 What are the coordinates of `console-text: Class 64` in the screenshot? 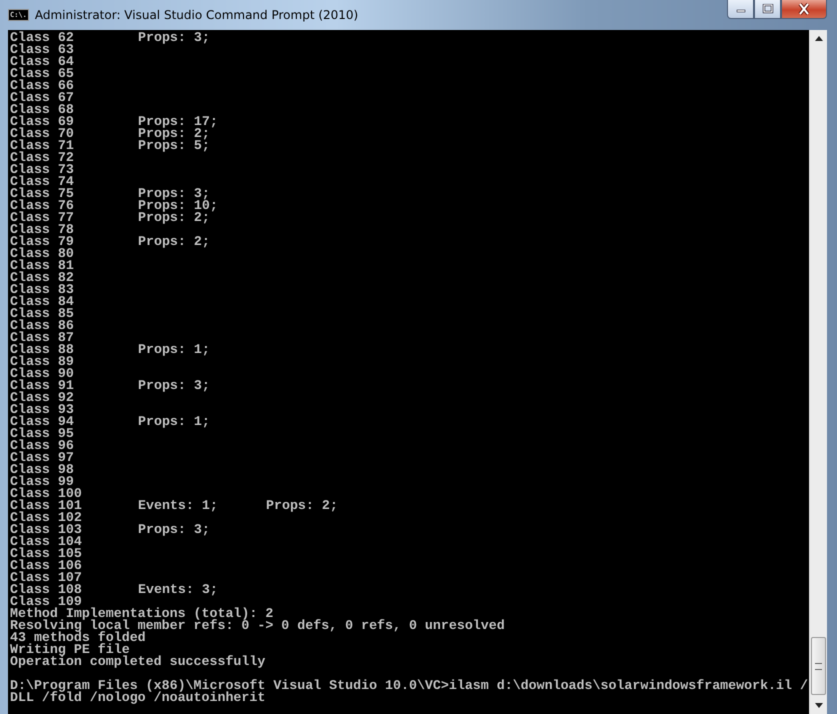 It's located at (42, 62).